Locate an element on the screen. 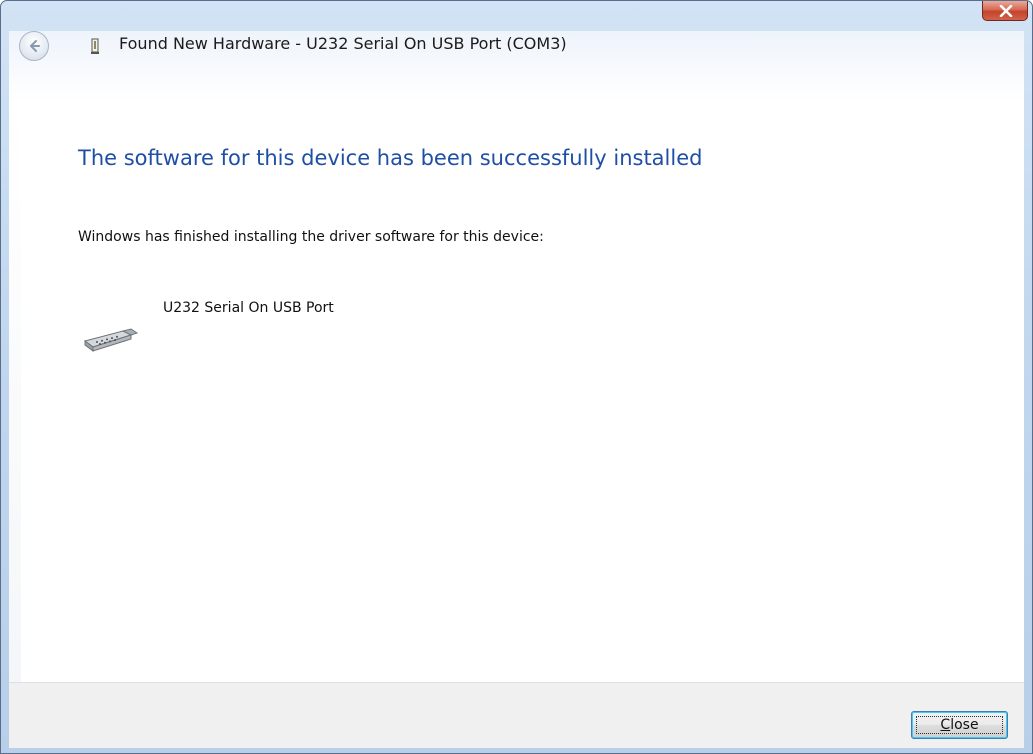 The width and height of the screenshot is (1033, 754). window-close-button is located at coordinates (1005, 11).